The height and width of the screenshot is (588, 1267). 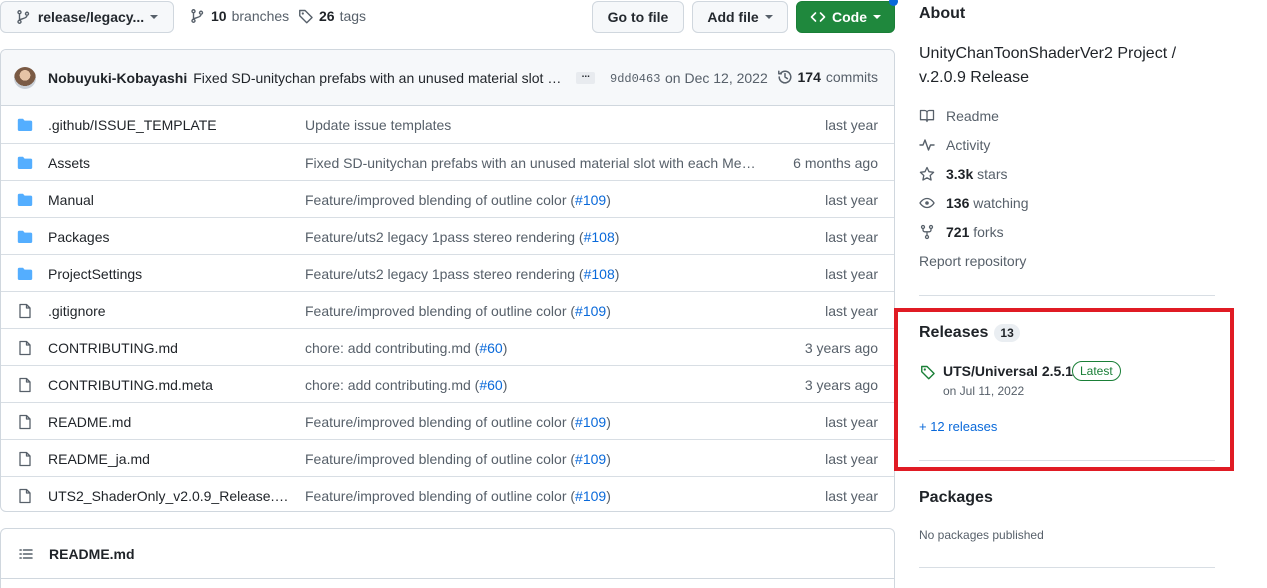 I want to click on git-branch-icon, so click(x=24, y=17).